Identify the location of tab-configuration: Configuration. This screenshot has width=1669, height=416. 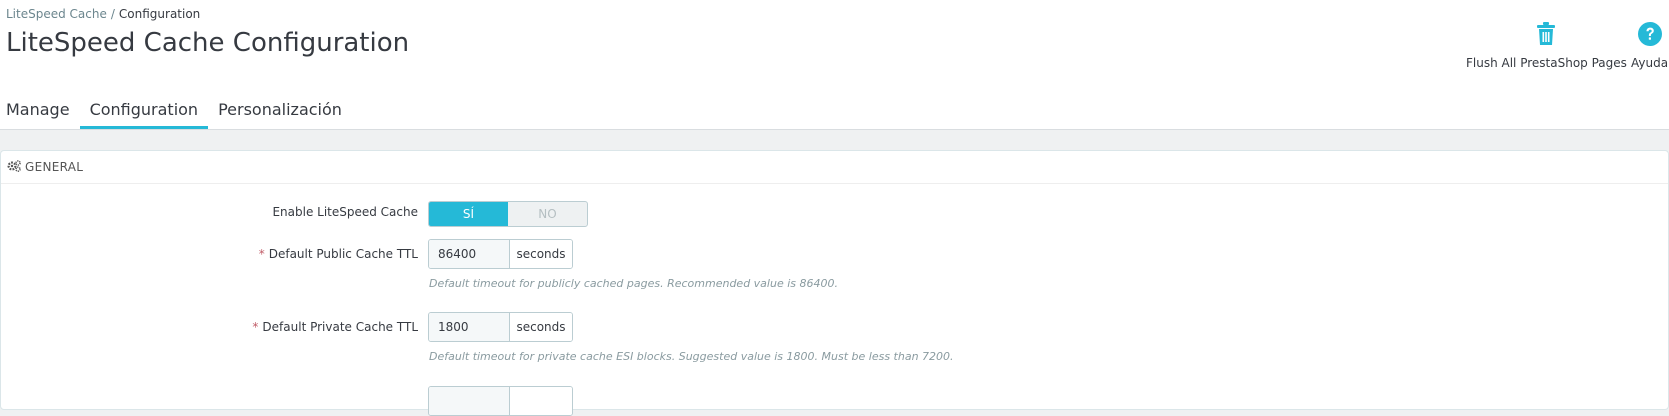
(144, 112).